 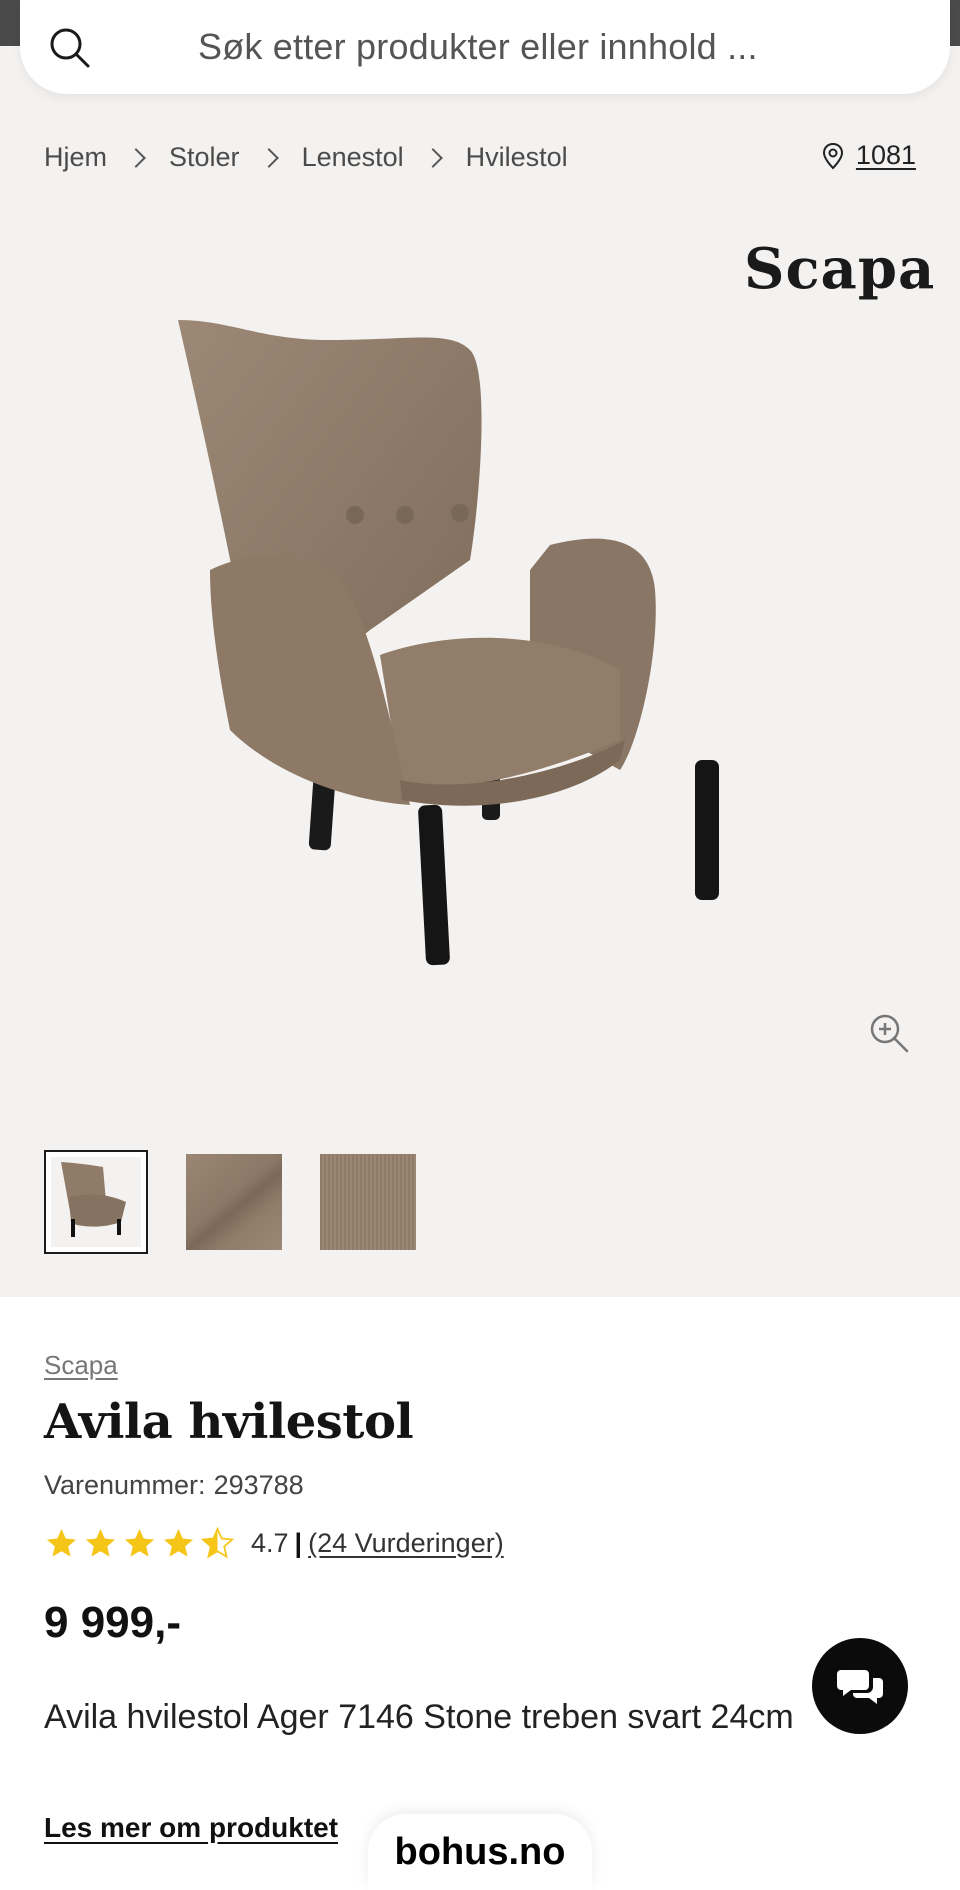 What do you see at coordinates (832, 155) in the screenshot?
I see `location-pin-icon` at bounding box center [832, 155].